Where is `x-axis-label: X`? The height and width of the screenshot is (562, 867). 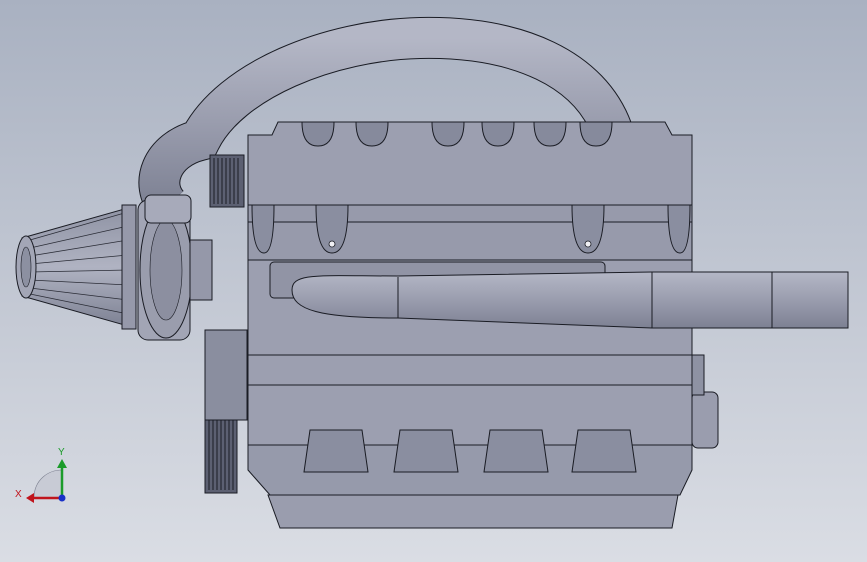 x-axis-label: X is located at coordinates (18, 494).